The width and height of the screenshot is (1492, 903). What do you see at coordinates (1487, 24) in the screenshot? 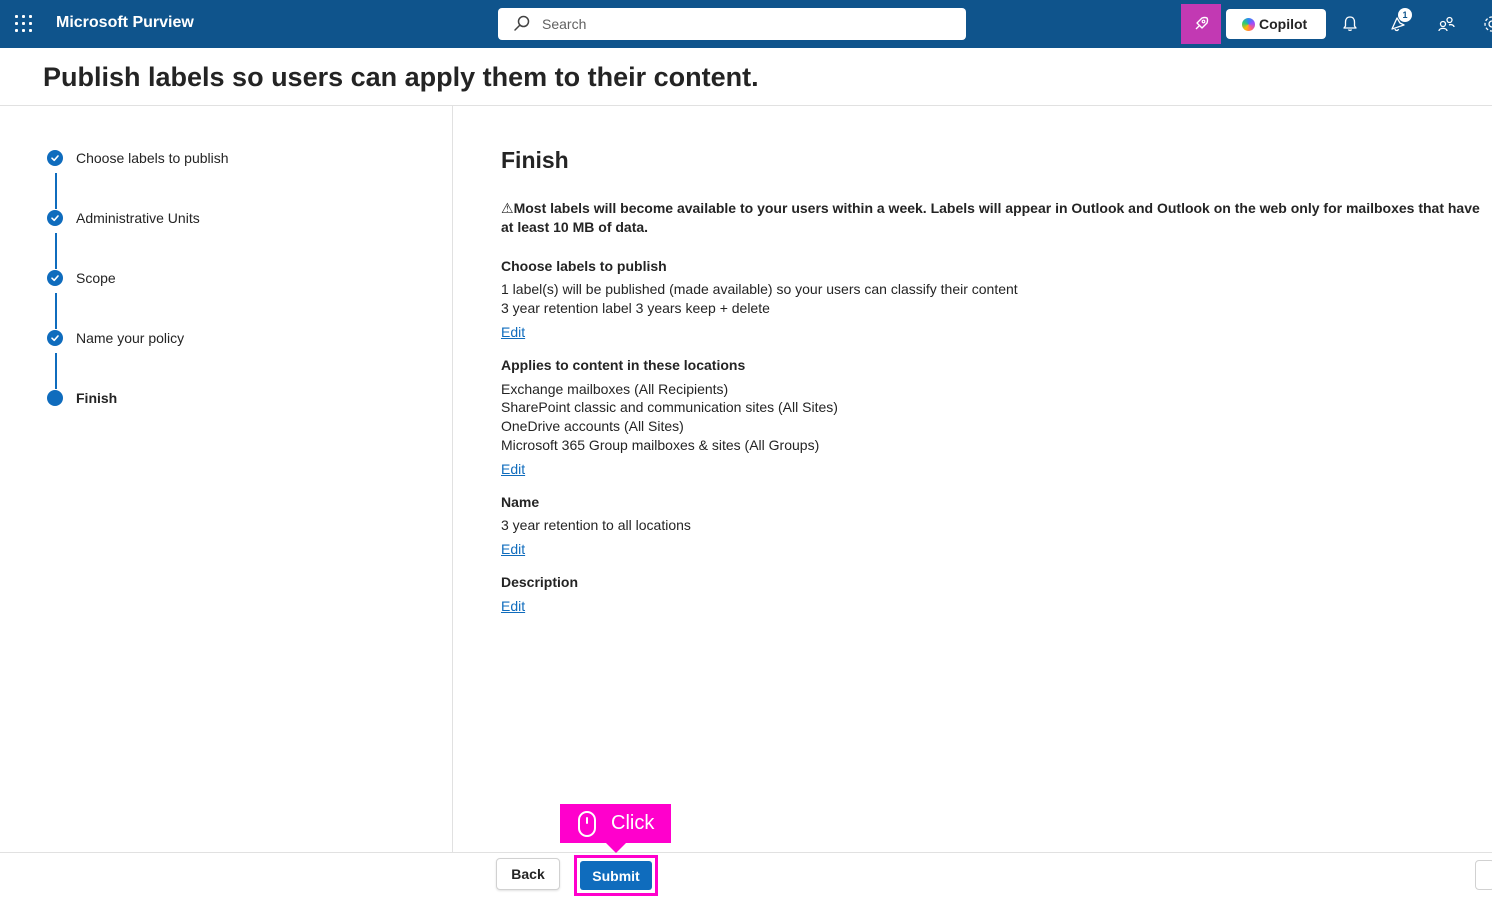
I see `settings-icon` at bounding box center [1487, 24].